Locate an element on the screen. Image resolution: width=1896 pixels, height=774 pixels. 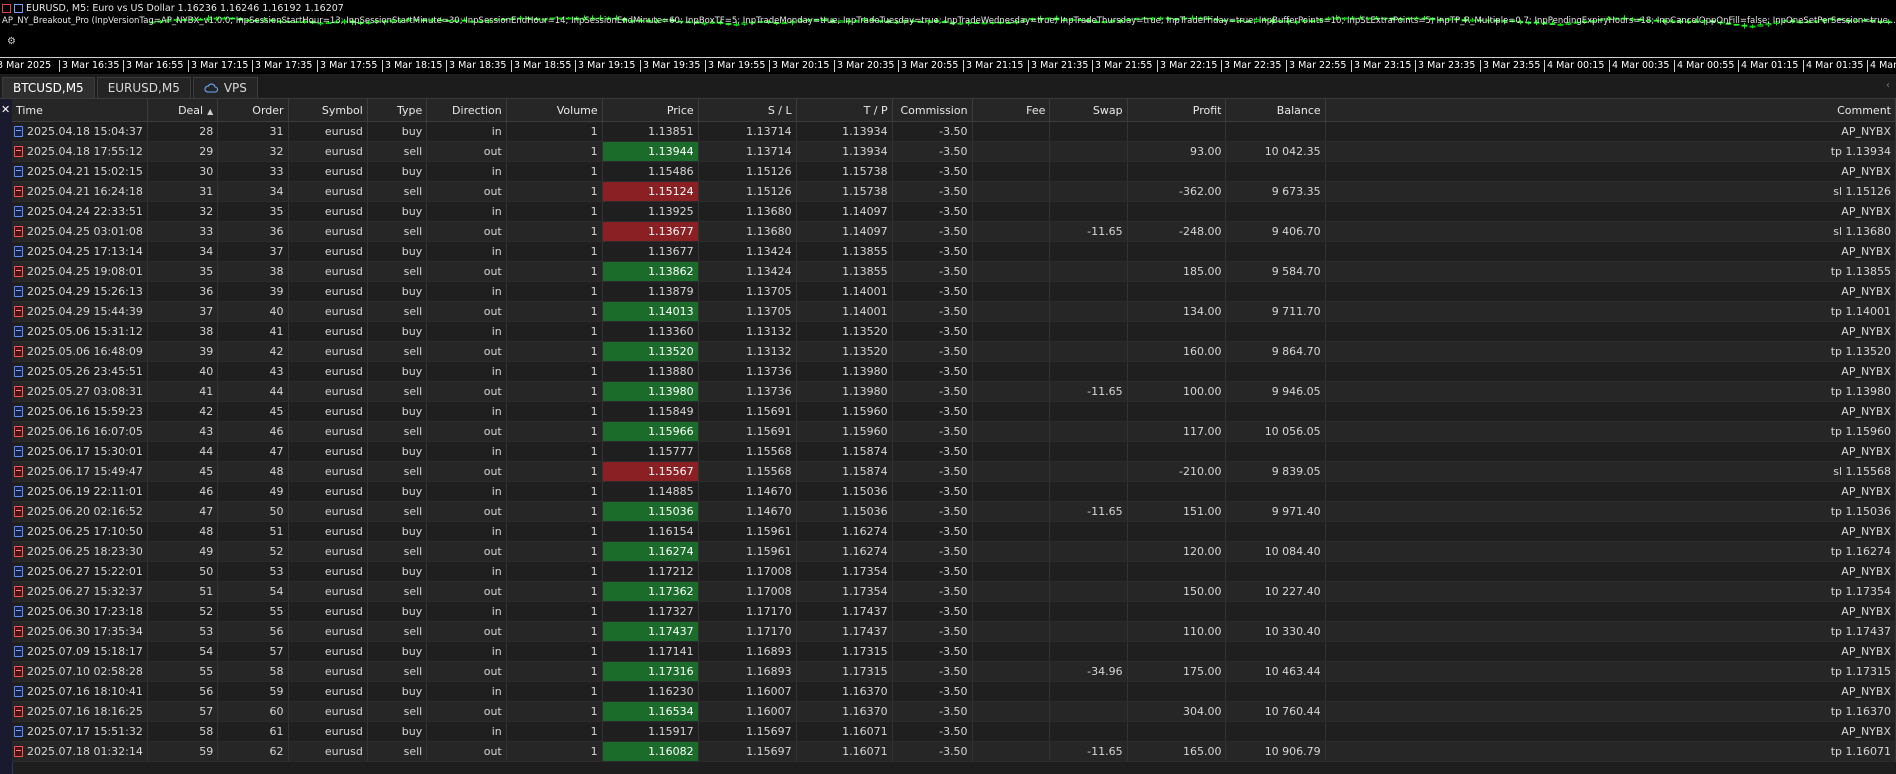
col-header-volume: Volume is located at coordinates (554, 110).